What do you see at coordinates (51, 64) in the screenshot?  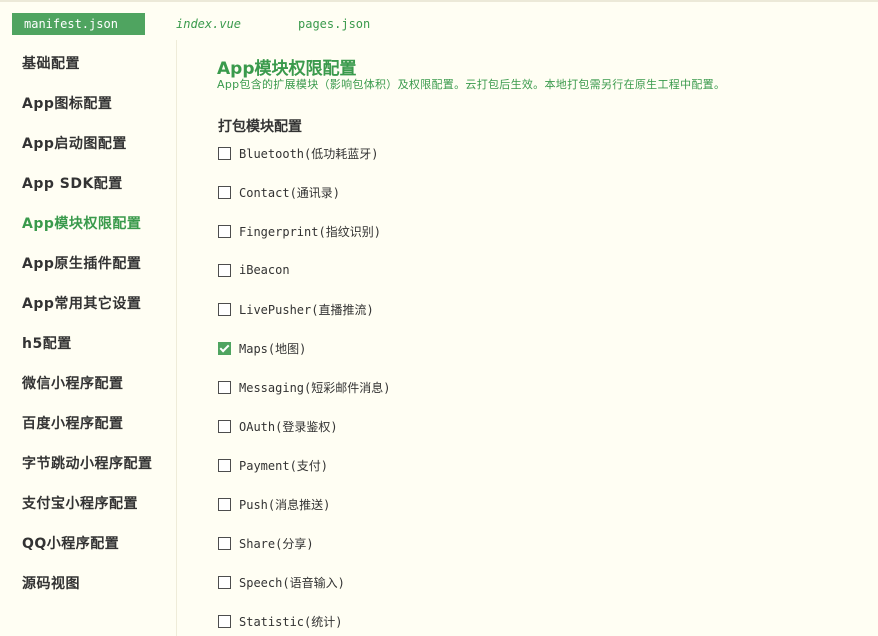 I see `sidebar-item-basic-config: 基础配置` at bounding box center [51, 64].